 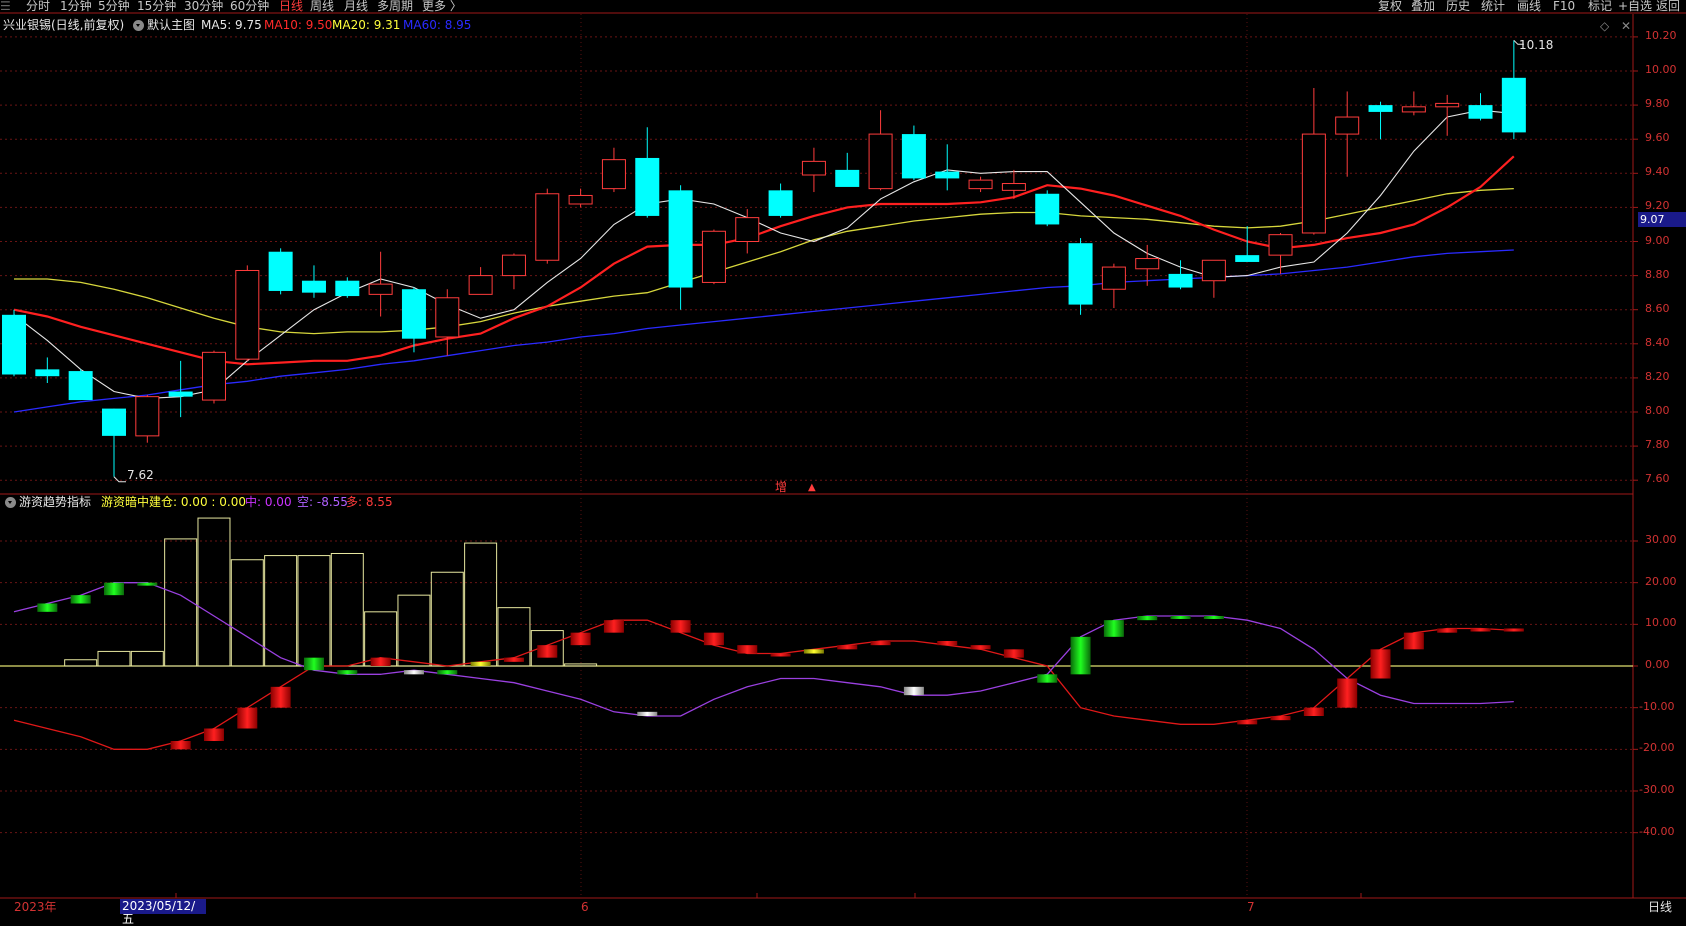 I want to click on indicator-value-jiancang: 游资暗中建仓: 0.00 : 0.00, so click(x=173, y=502).